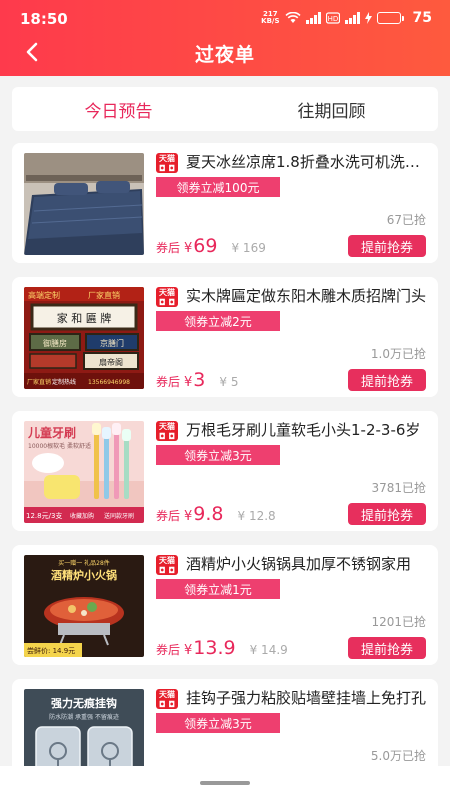  I want to click on product-title: 实木牌匾定做东阳木雕木质招牌门头, so click(307, 295).